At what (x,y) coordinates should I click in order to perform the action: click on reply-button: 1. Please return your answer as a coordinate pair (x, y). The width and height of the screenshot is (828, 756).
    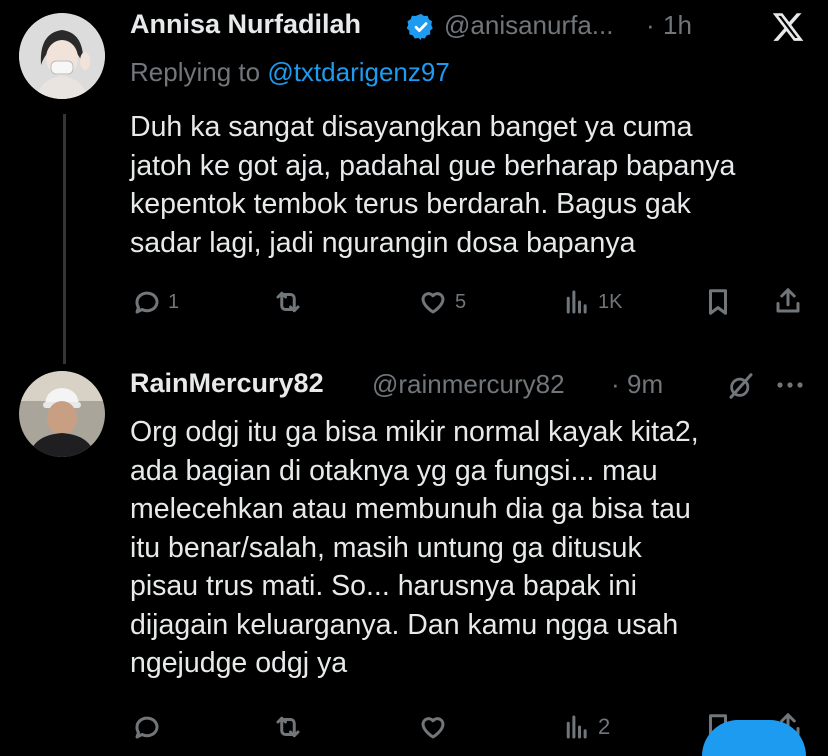
    Looking at the image, I should click on (155, 302).